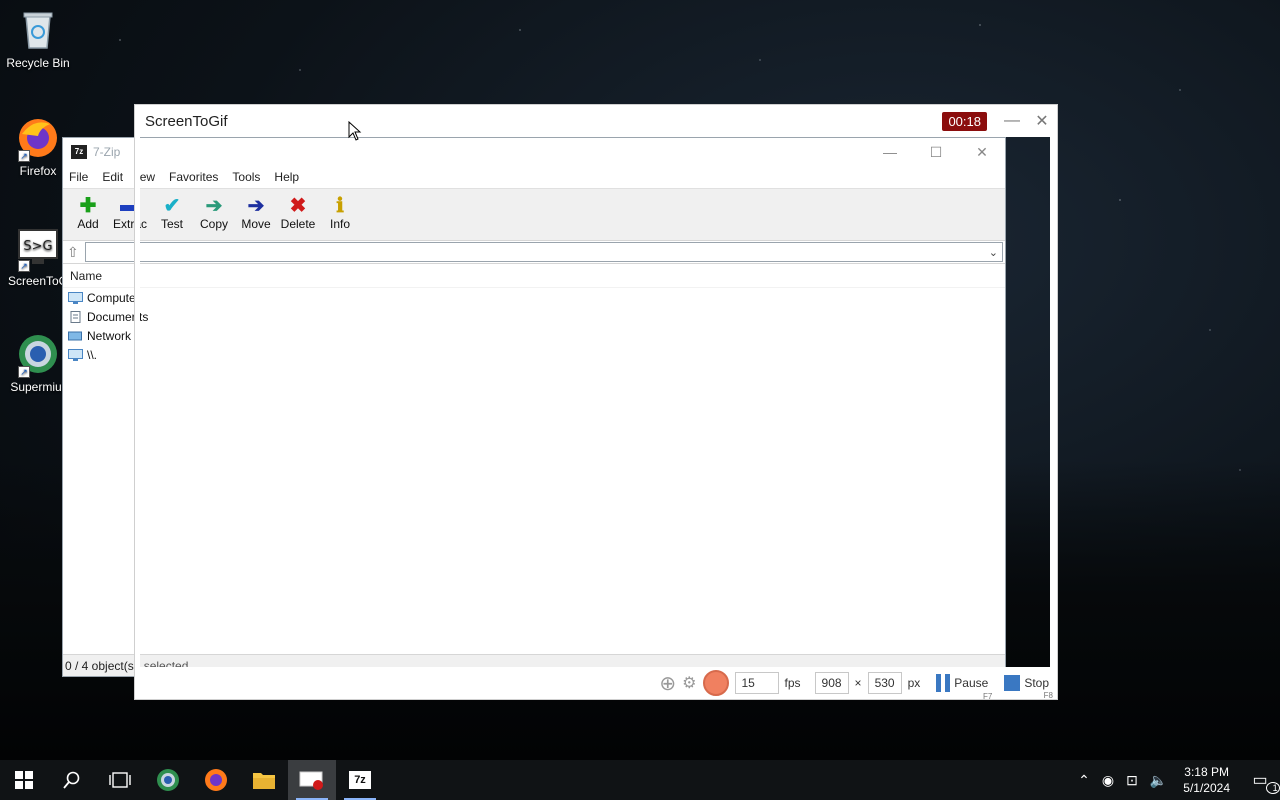  What do you see at coordinates (75, 316) in the screenshot?
I see `documents-icon` at bounding box center [75, 316].